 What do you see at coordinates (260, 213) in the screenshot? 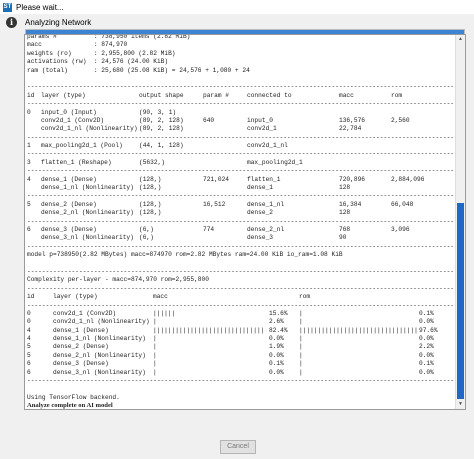
I see `cell: dense_2` at bounding box center [260, 213].